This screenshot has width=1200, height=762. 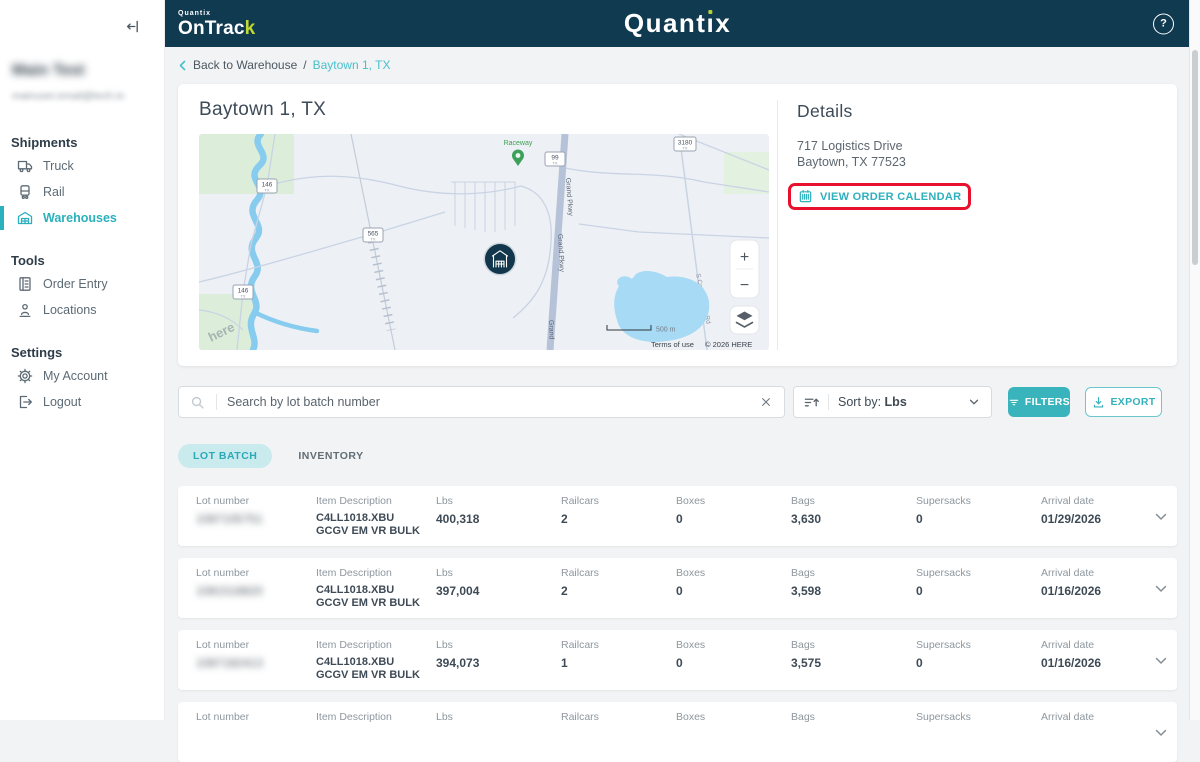 What do you see at coordinates (806, 519) in the screenshot?
I see `bags-value: 3,630` at bounding box center [806, 519].